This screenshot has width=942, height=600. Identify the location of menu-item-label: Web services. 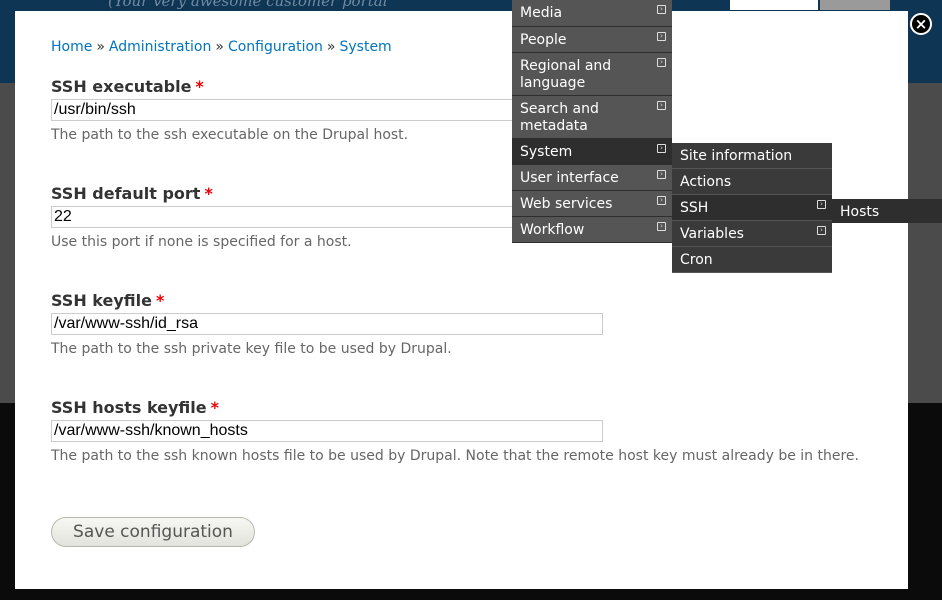
(566, 204).